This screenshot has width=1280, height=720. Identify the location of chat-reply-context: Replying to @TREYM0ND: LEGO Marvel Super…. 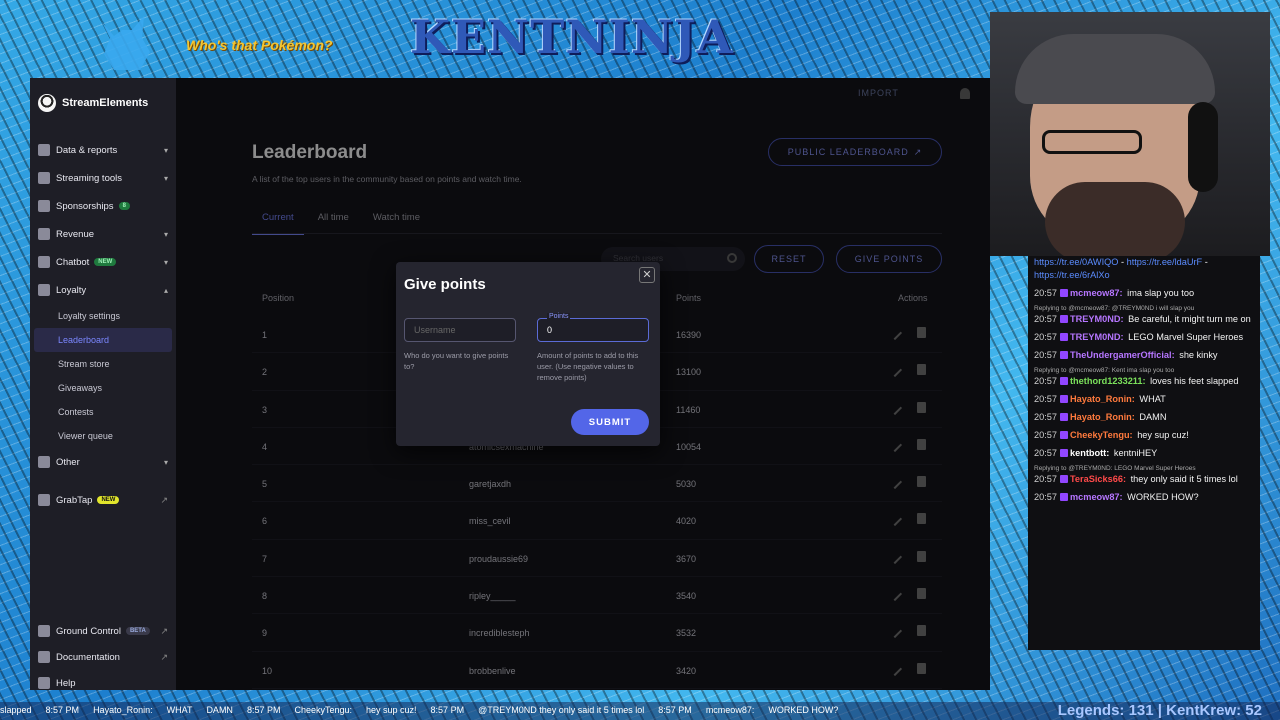
(1115, 468).